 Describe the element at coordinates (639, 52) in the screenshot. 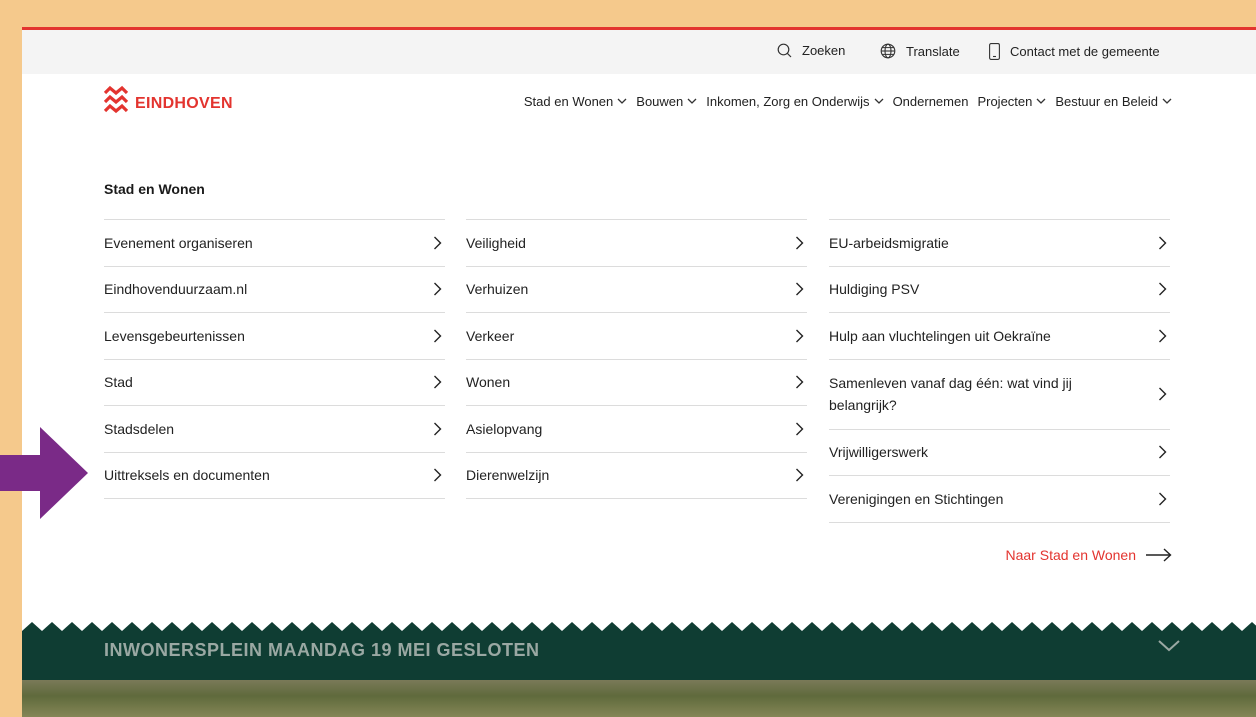

I see `utility-bar: Zoeken Translate Contact met de gemeente` at that location.